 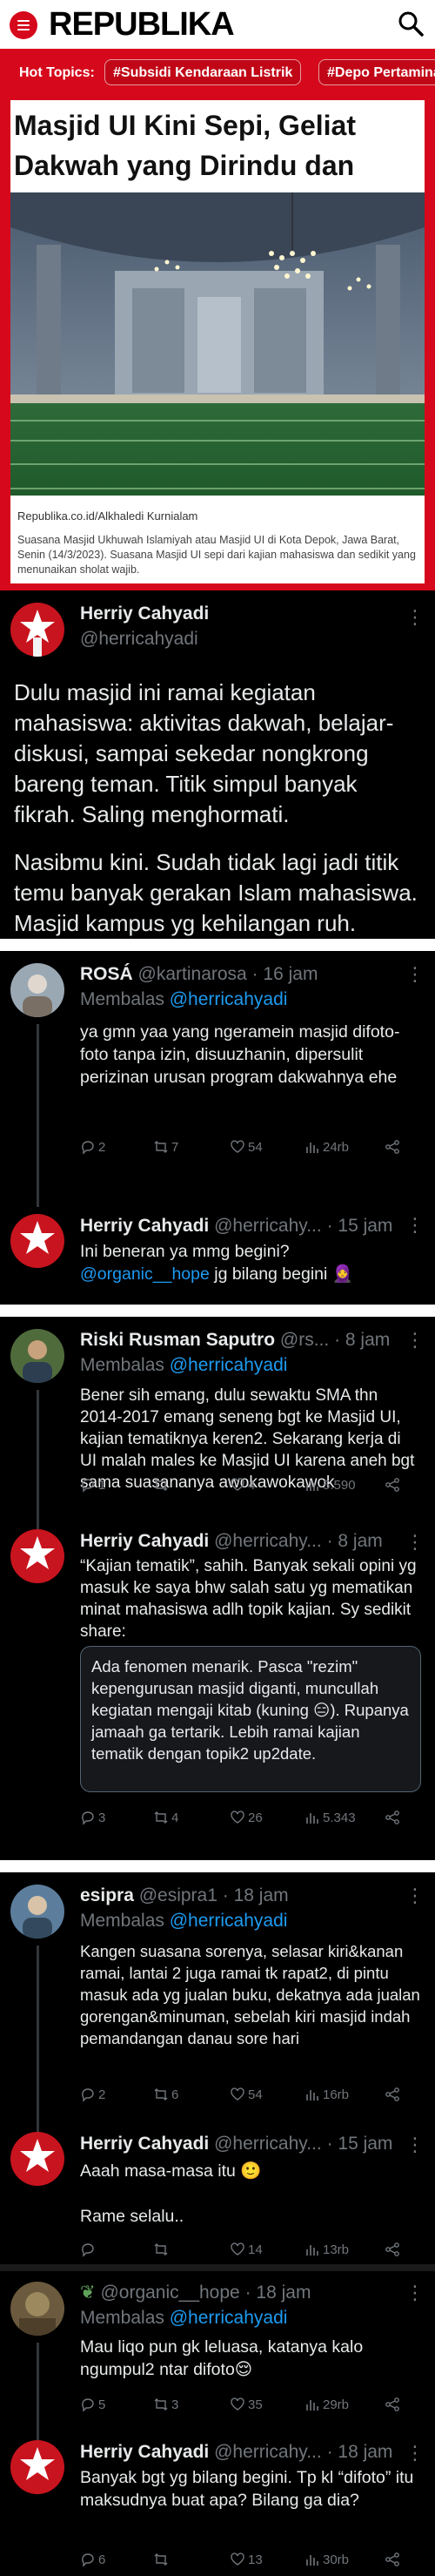 I want to click on hot-topic-chip: #Depo Pertamina Plumpang, so click(x=376, y=72).